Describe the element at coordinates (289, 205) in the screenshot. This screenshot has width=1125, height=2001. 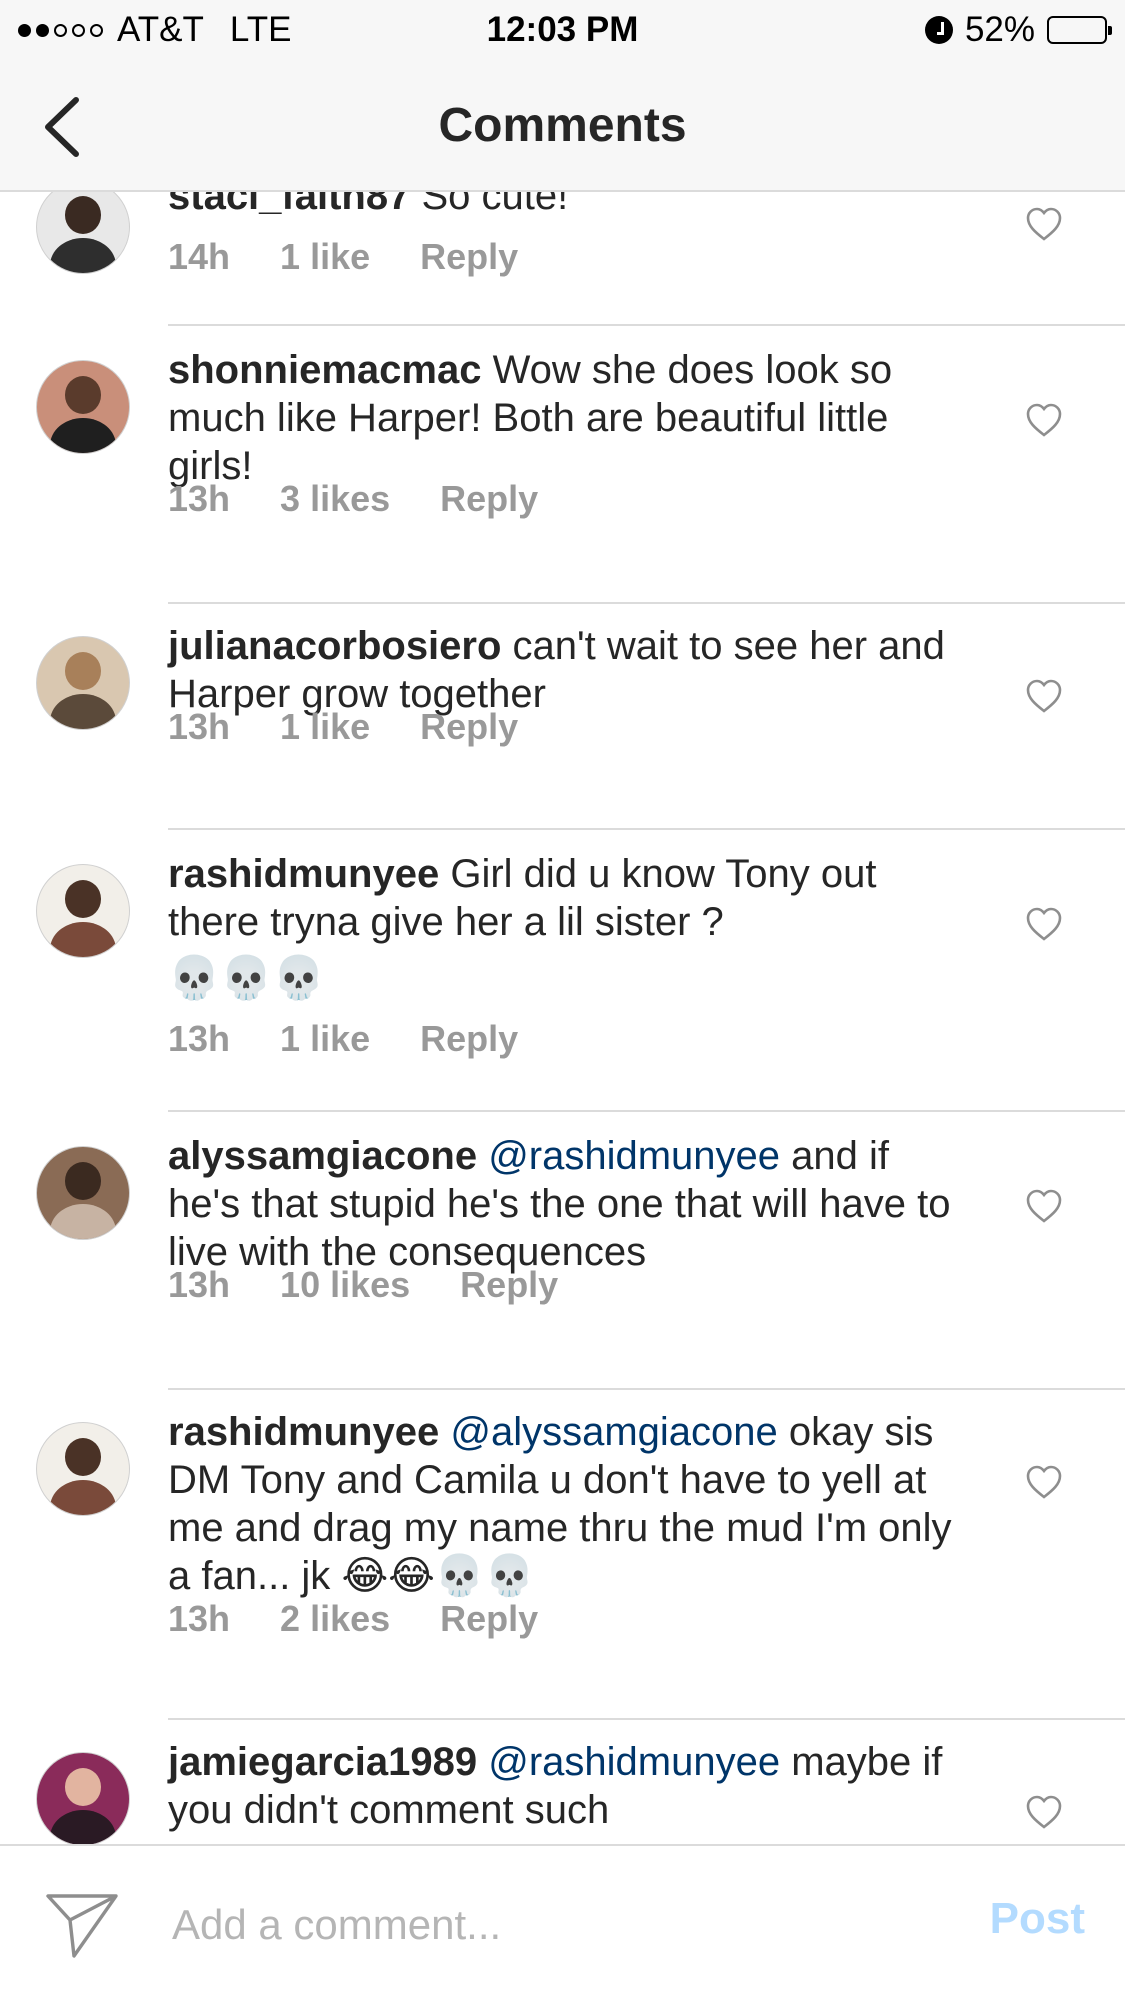
I see `comment-username: staci_faith87` at that location.